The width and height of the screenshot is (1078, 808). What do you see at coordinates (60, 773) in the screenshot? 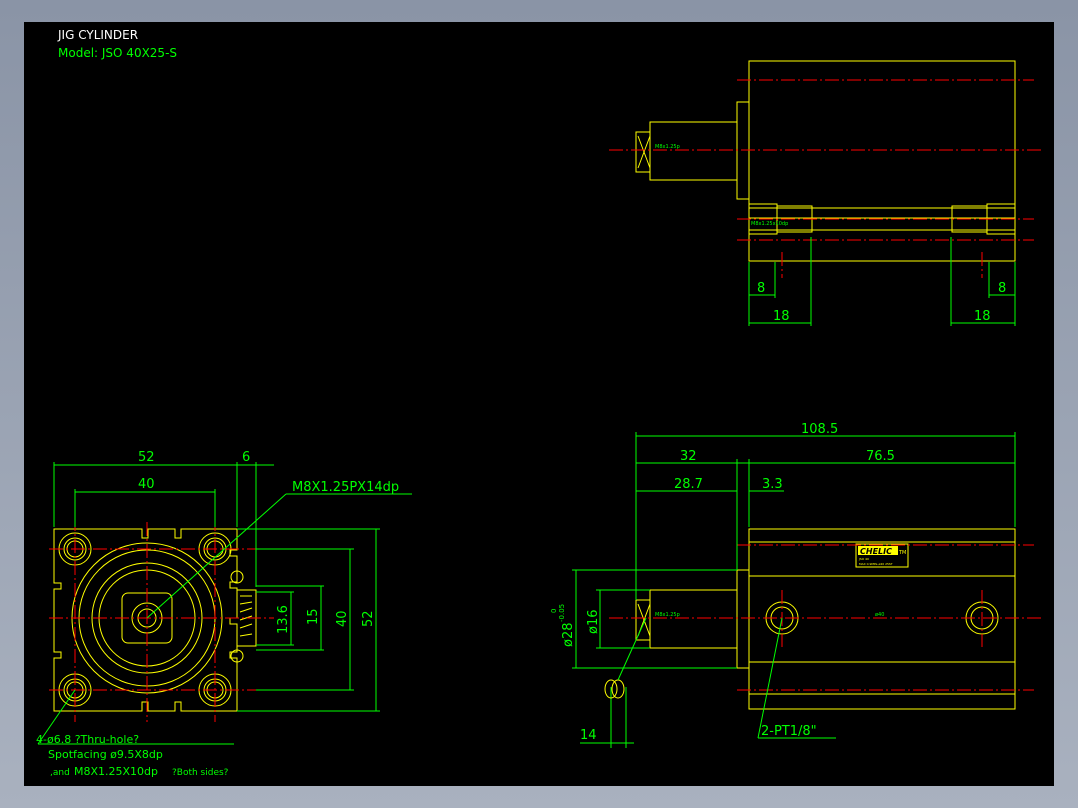
I see `front-note-line3-prefix: ,and` at bounding box center [60, 773].